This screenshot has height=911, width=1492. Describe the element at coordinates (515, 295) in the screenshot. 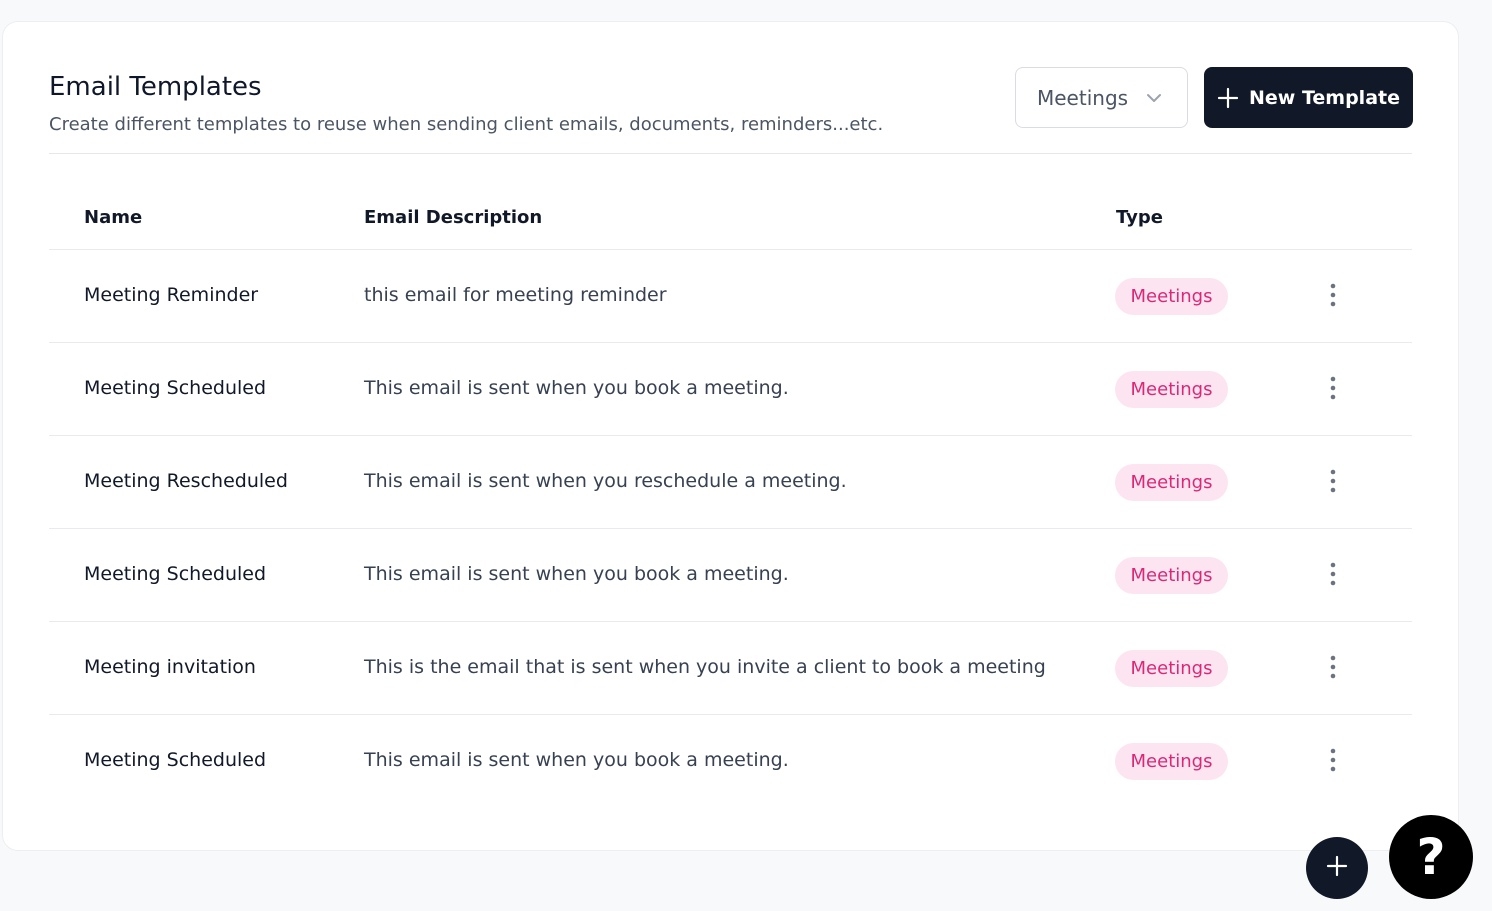

I see `template-description: this email for meeting reminder` at that location.